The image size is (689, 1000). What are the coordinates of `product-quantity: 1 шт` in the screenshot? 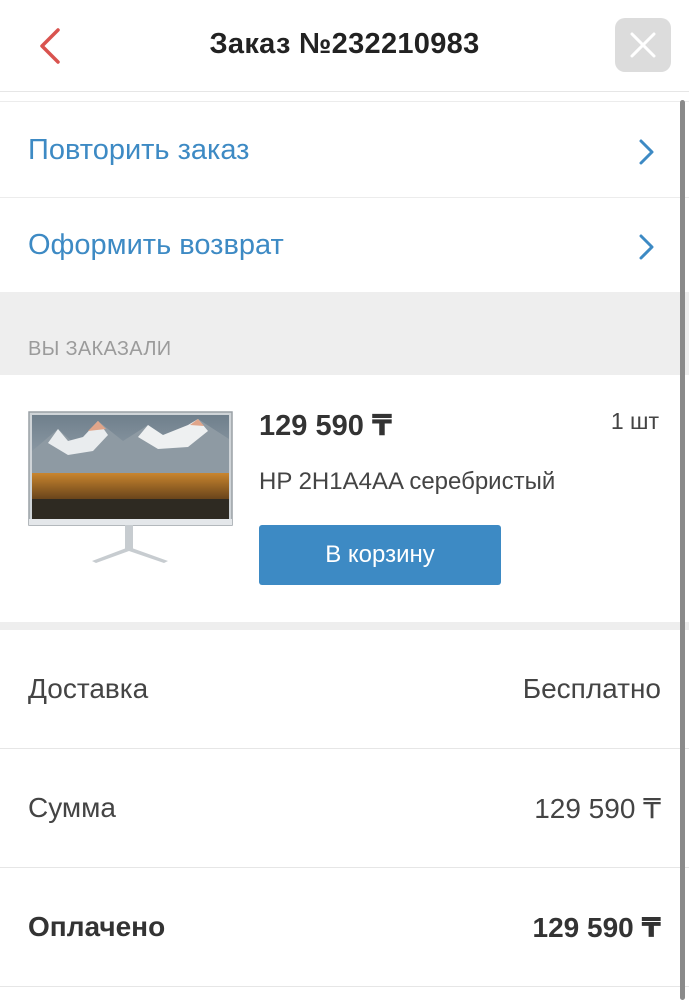 It's located at (634, 421).